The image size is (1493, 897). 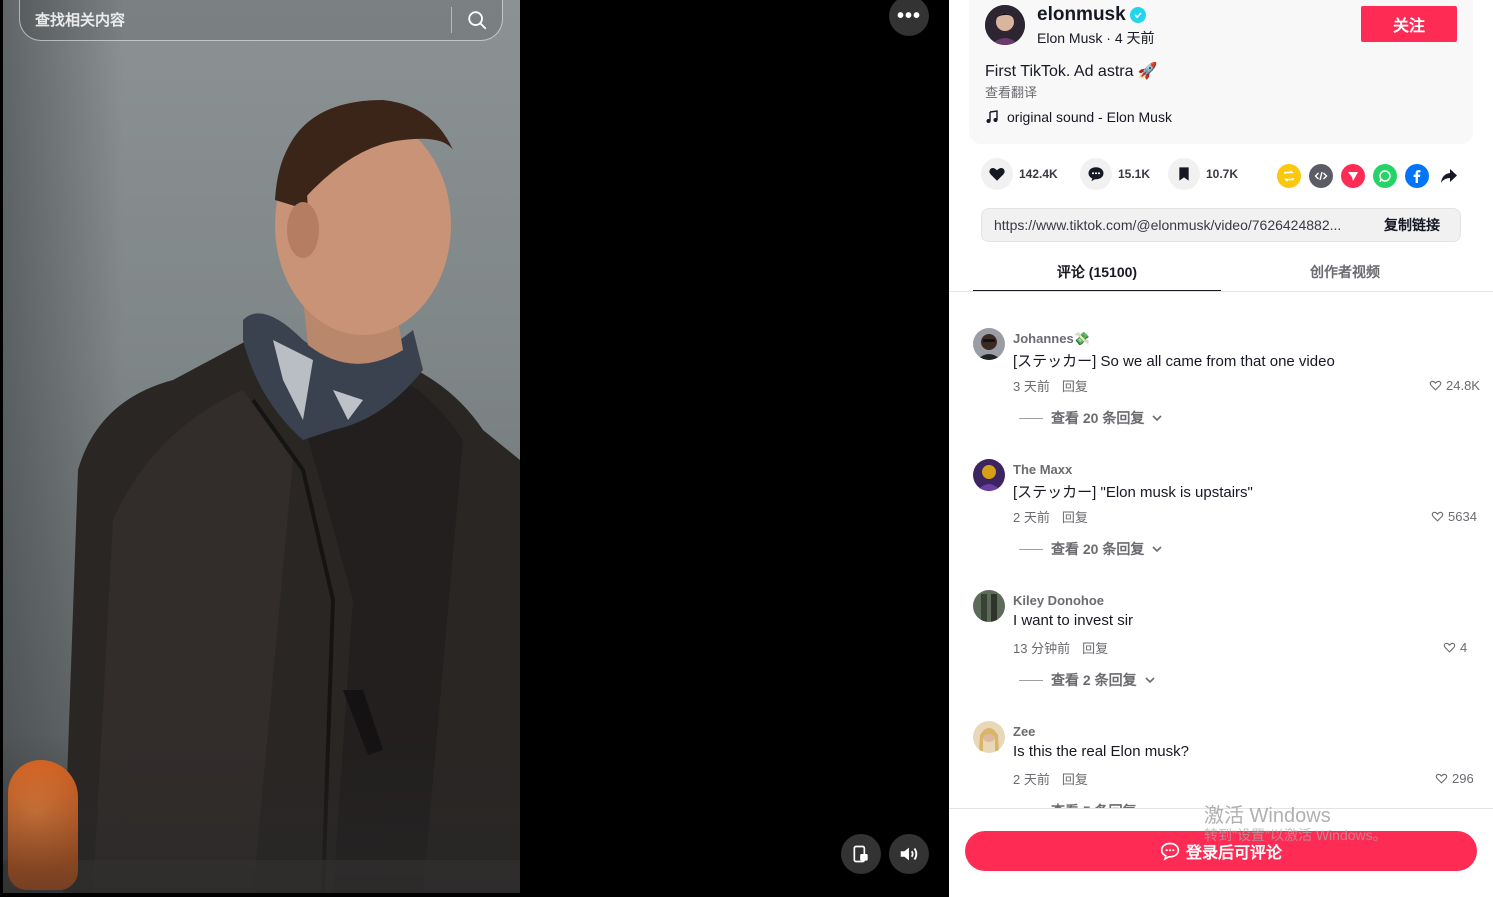 I want to click on comment-meta: 3 天前 回复, so click(x=1050, y=385).